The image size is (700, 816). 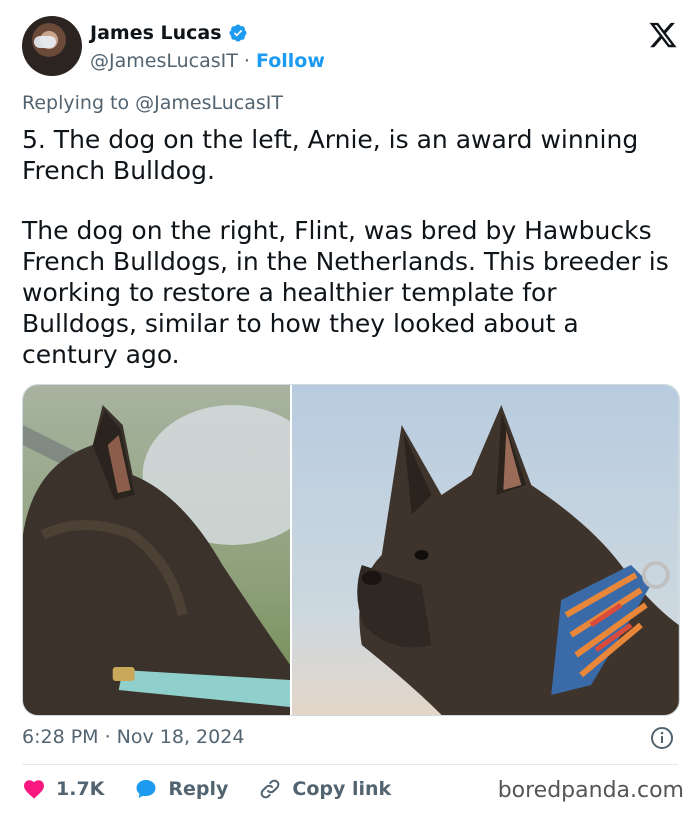 What do you see at coordinates (350, 48) in the screenshot?
I see `tweet-header: James Lucas @JamesLucasIT · Follow` at bounding box center [350, 48].